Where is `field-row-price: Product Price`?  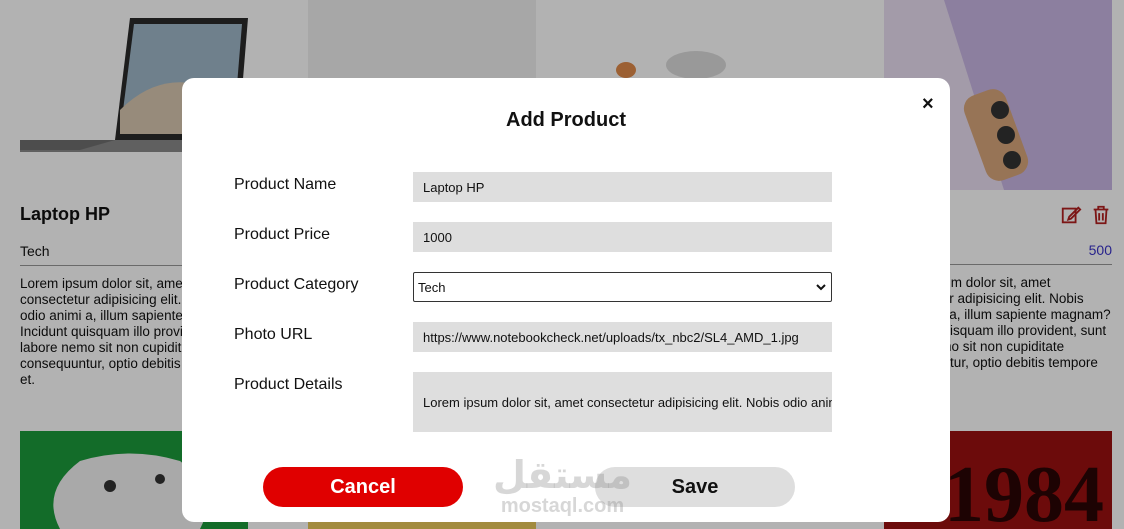 field-row-price: Product Price is located at coordinates (533, 237).